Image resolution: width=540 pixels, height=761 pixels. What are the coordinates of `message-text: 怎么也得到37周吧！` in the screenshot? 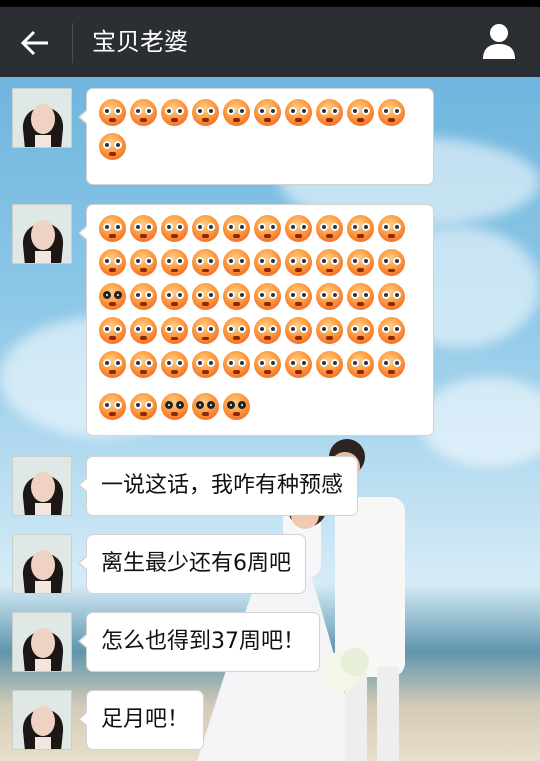 It's located at (203, 641).